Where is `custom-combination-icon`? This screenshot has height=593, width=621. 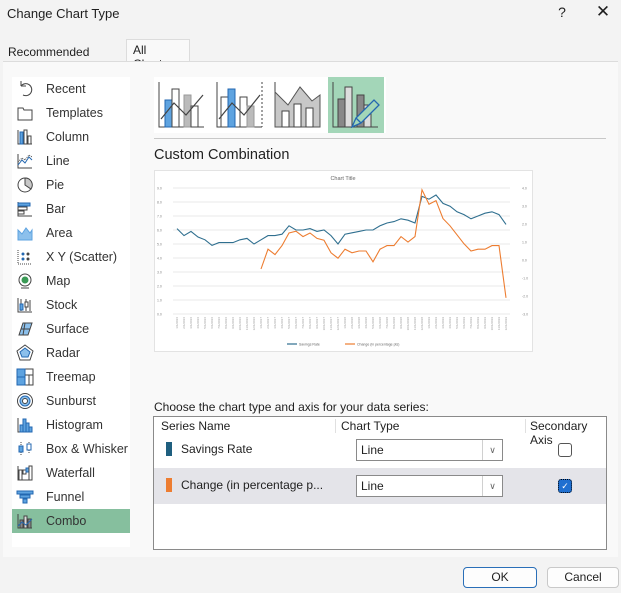 custom-combination-icon is located at coordinates (356, 105).